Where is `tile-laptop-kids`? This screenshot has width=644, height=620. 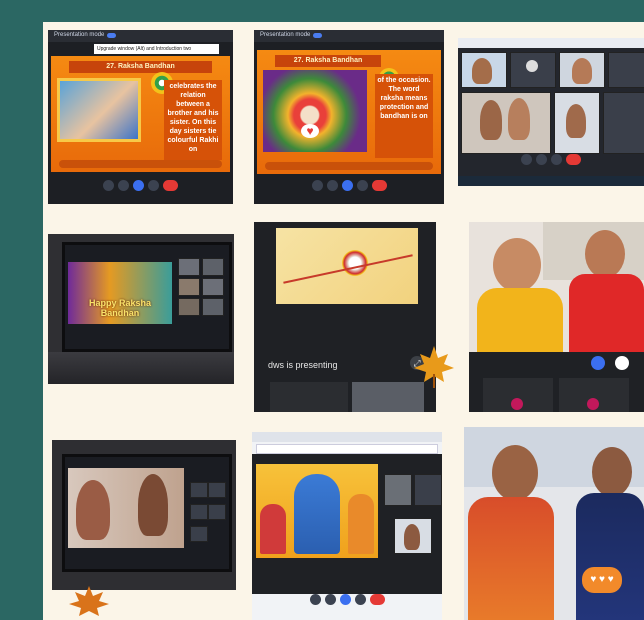
tile-laptop-kids is located at coordinates (144, 515).